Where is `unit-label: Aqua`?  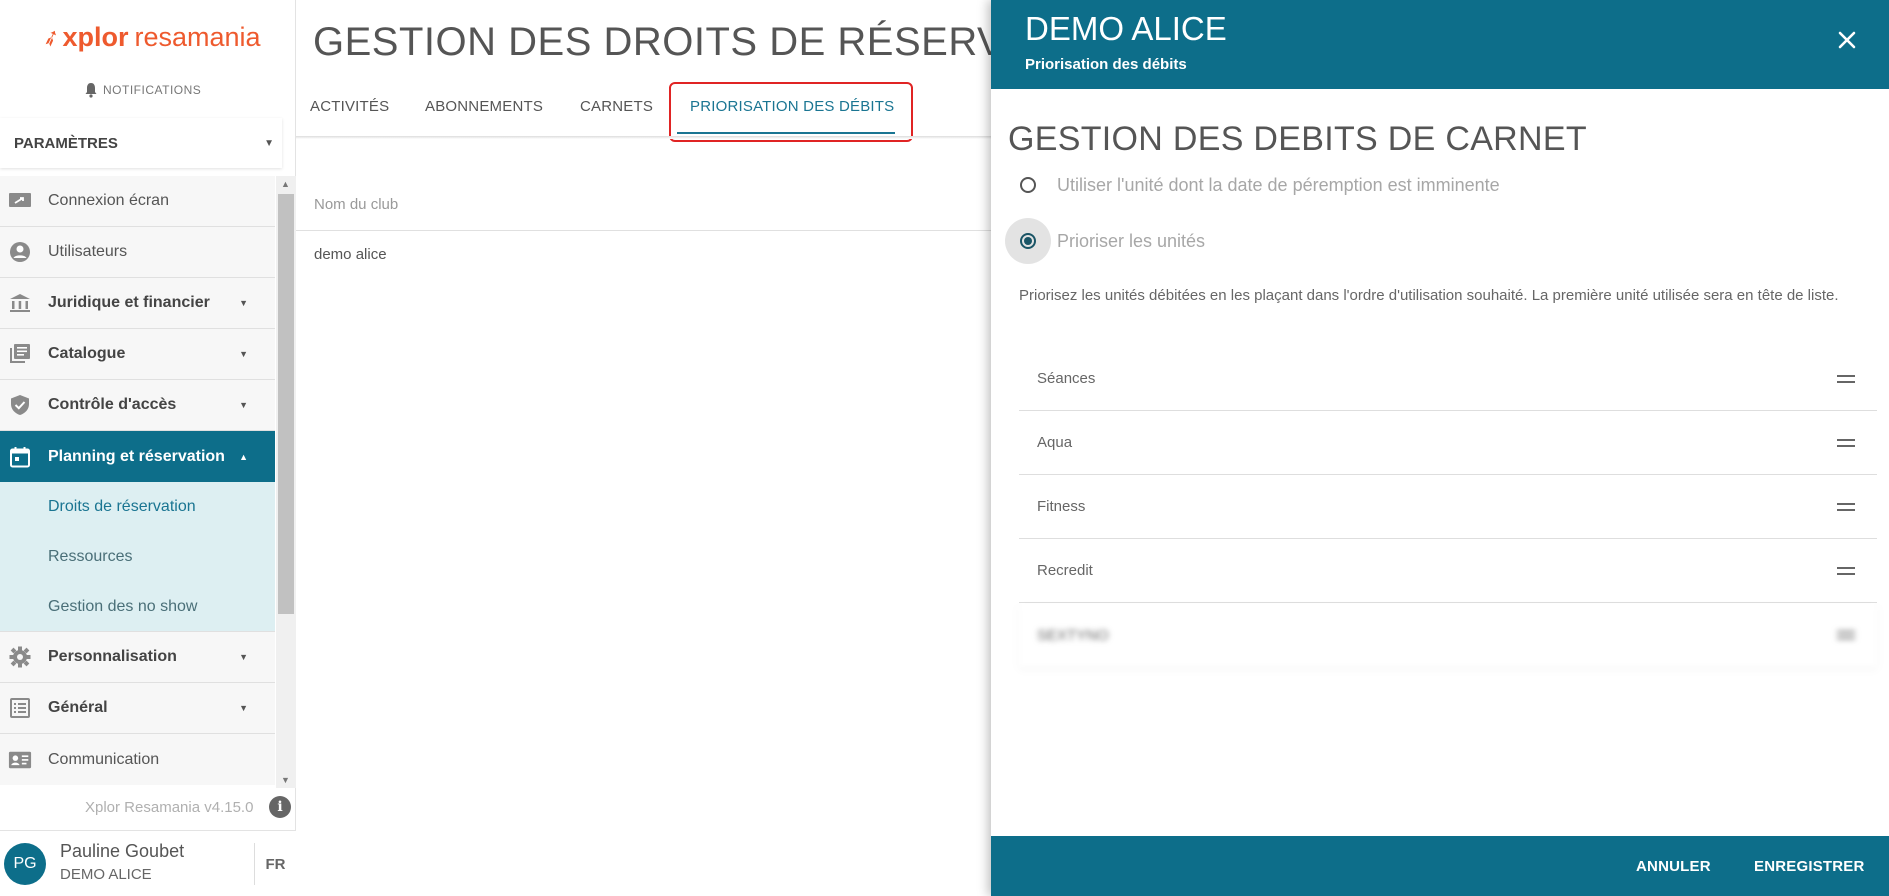 unit-label: Aqua is located at coordinates (1055, 442).